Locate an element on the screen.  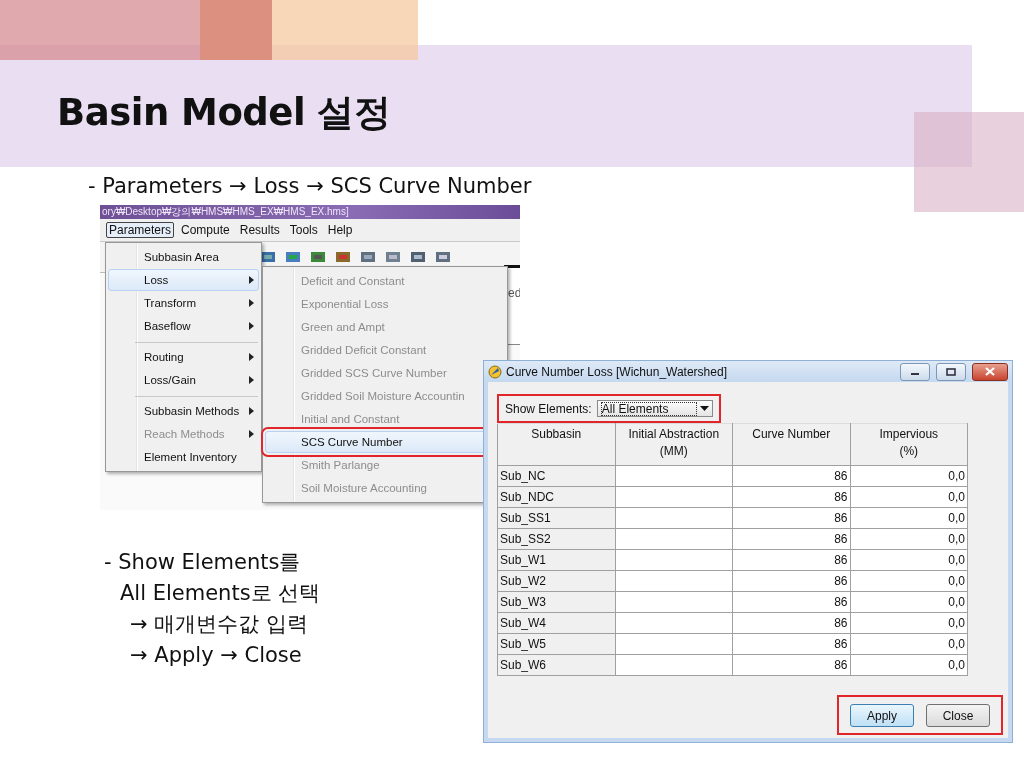
note-line: All Elements로 선택 is located at coordinates (220, 593).